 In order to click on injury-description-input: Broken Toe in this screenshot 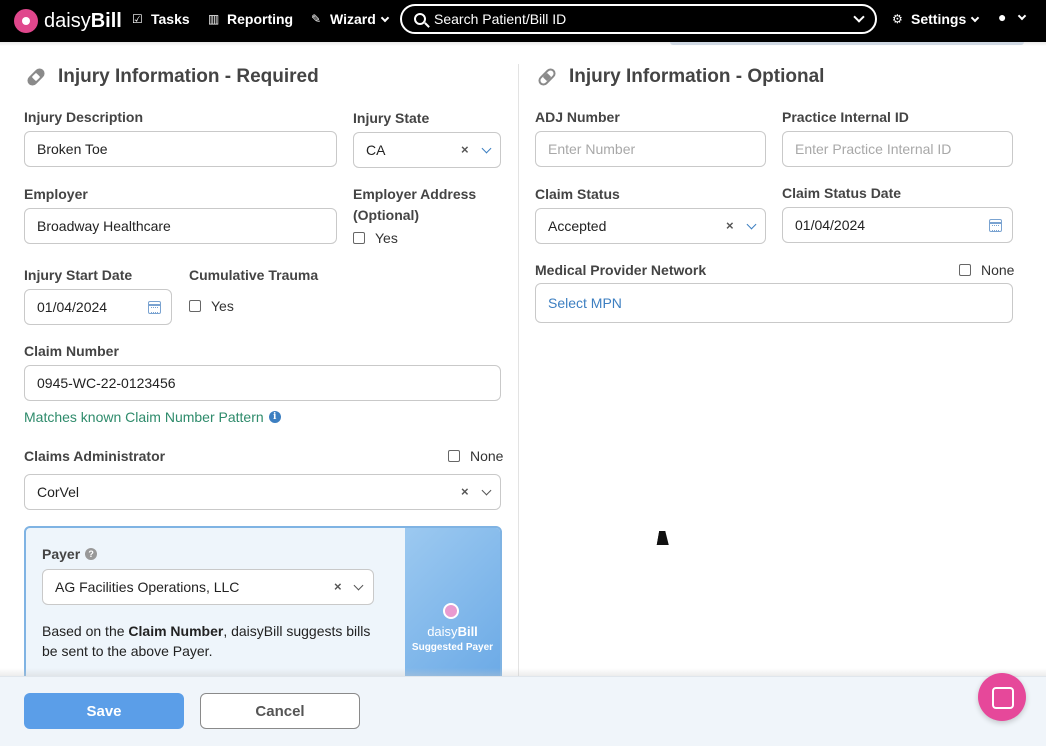, I will do `click(180, 149)`.